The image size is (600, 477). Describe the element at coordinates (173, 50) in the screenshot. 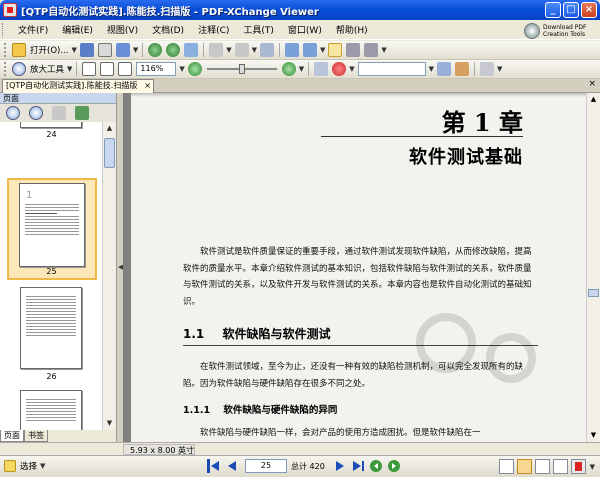

I see `forward-icon` at that location.